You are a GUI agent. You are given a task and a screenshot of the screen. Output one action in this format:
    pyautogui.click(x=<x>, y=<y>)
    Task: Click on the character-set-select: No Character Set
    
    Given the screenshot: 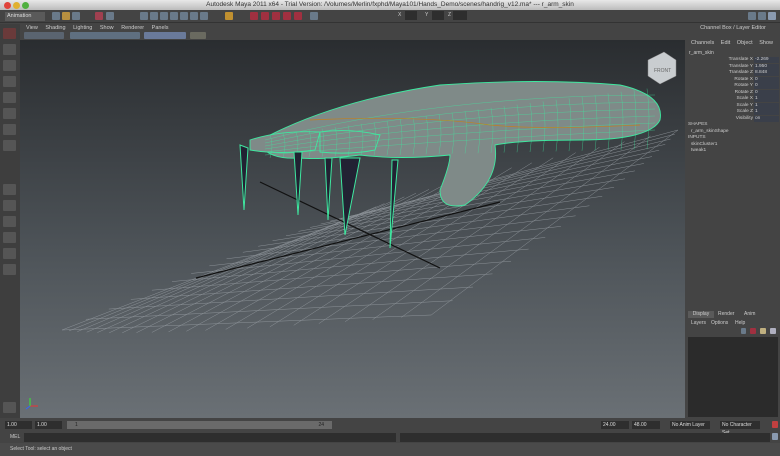 What is the action you would take?
    pyautogui.click(x=740, y=428)
    